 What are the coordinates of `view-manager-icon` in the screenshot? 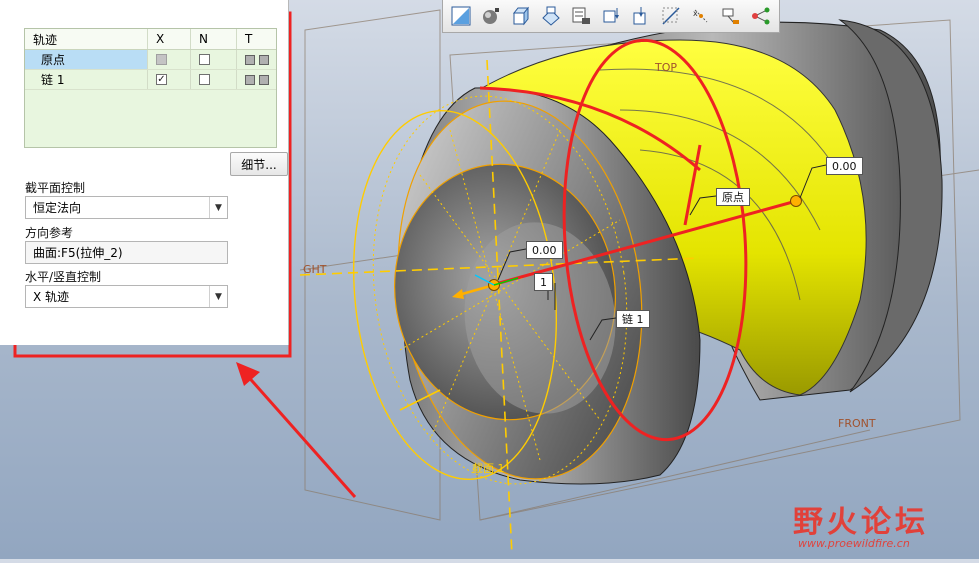 It's located at (580, 16).